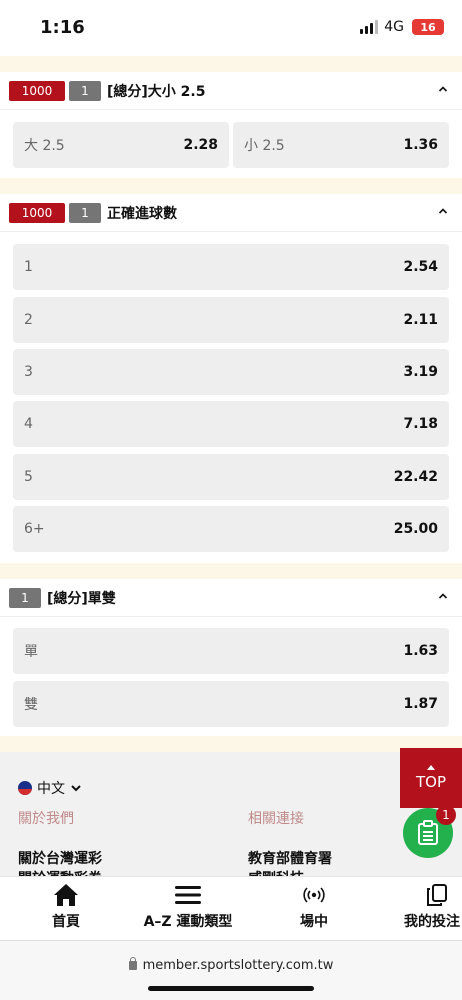  I want to click on odds-value: 2.28, so click(200, 145).